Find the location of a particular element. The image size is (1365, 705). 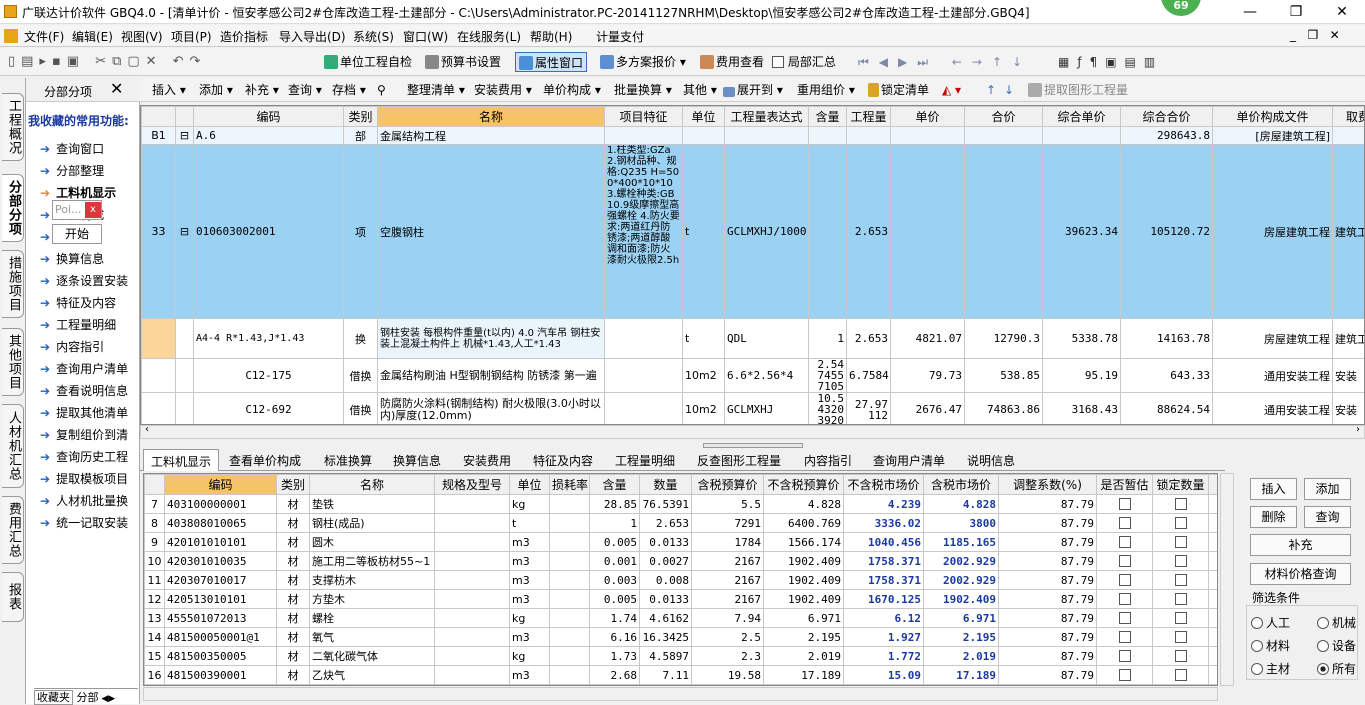

cell-coef: 87.79 is located at coordinates (1048, 580).